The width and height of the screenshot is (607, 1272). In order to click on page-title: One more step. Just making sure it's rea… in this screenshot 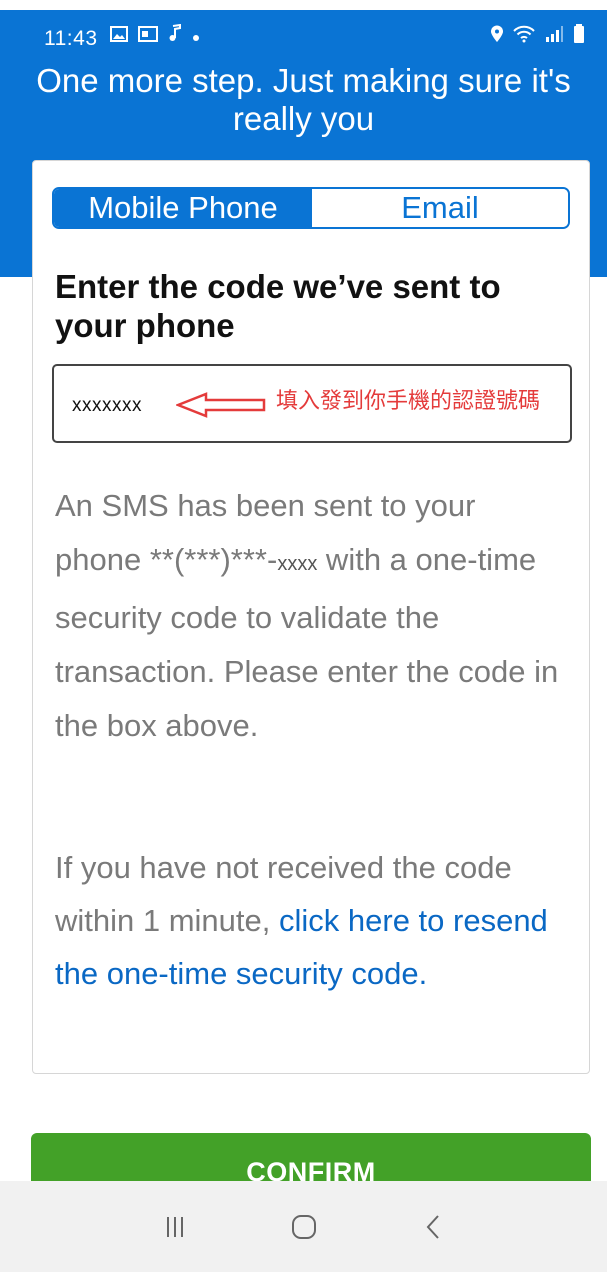, I will do `click(303, 99)`.